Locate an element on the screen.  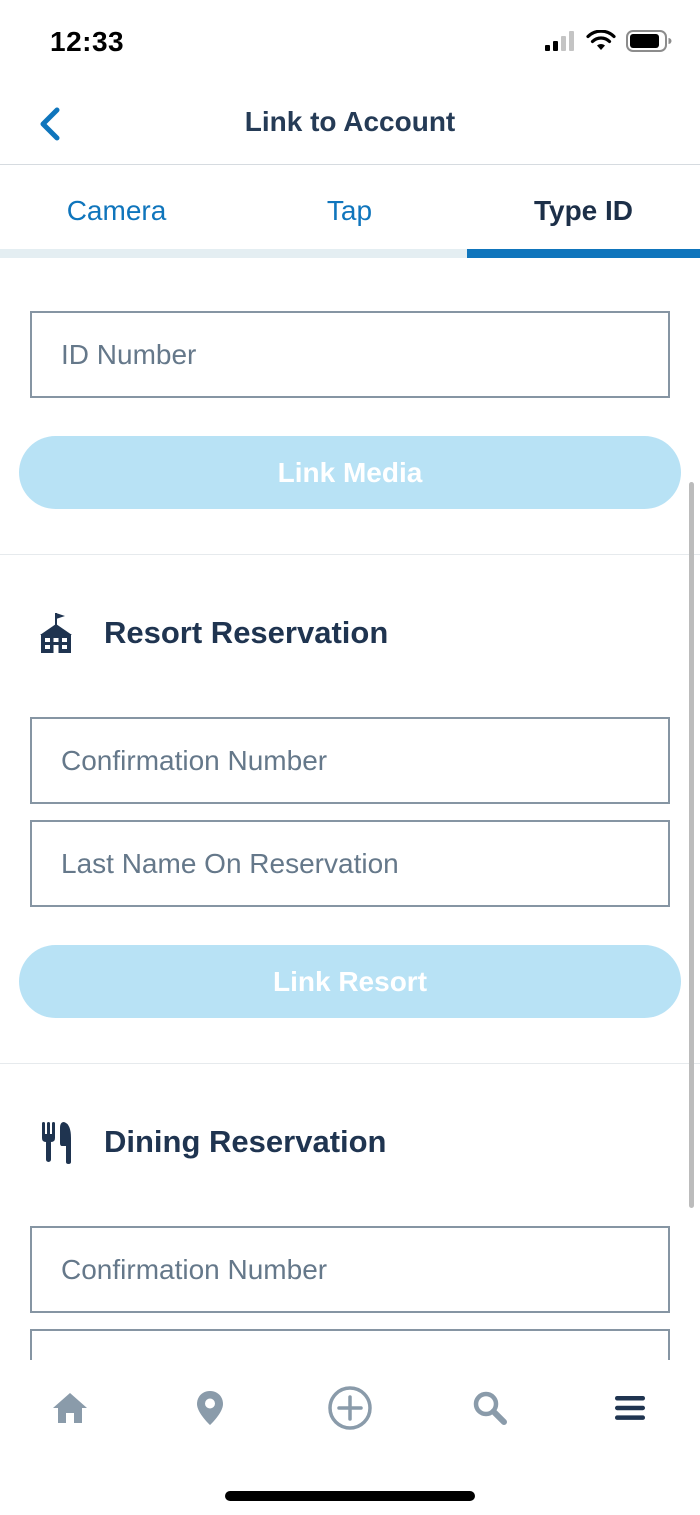
menu-icon is located at coordinates (630, 1410).